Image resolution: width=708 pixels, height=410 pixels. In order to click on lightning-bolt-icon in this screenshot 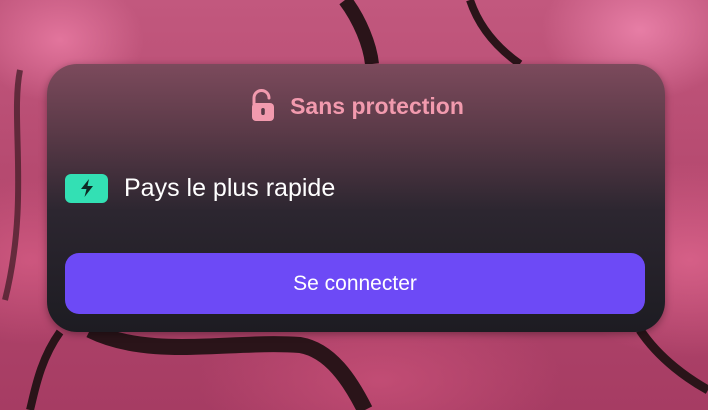, I will do `click(86, 188)`.